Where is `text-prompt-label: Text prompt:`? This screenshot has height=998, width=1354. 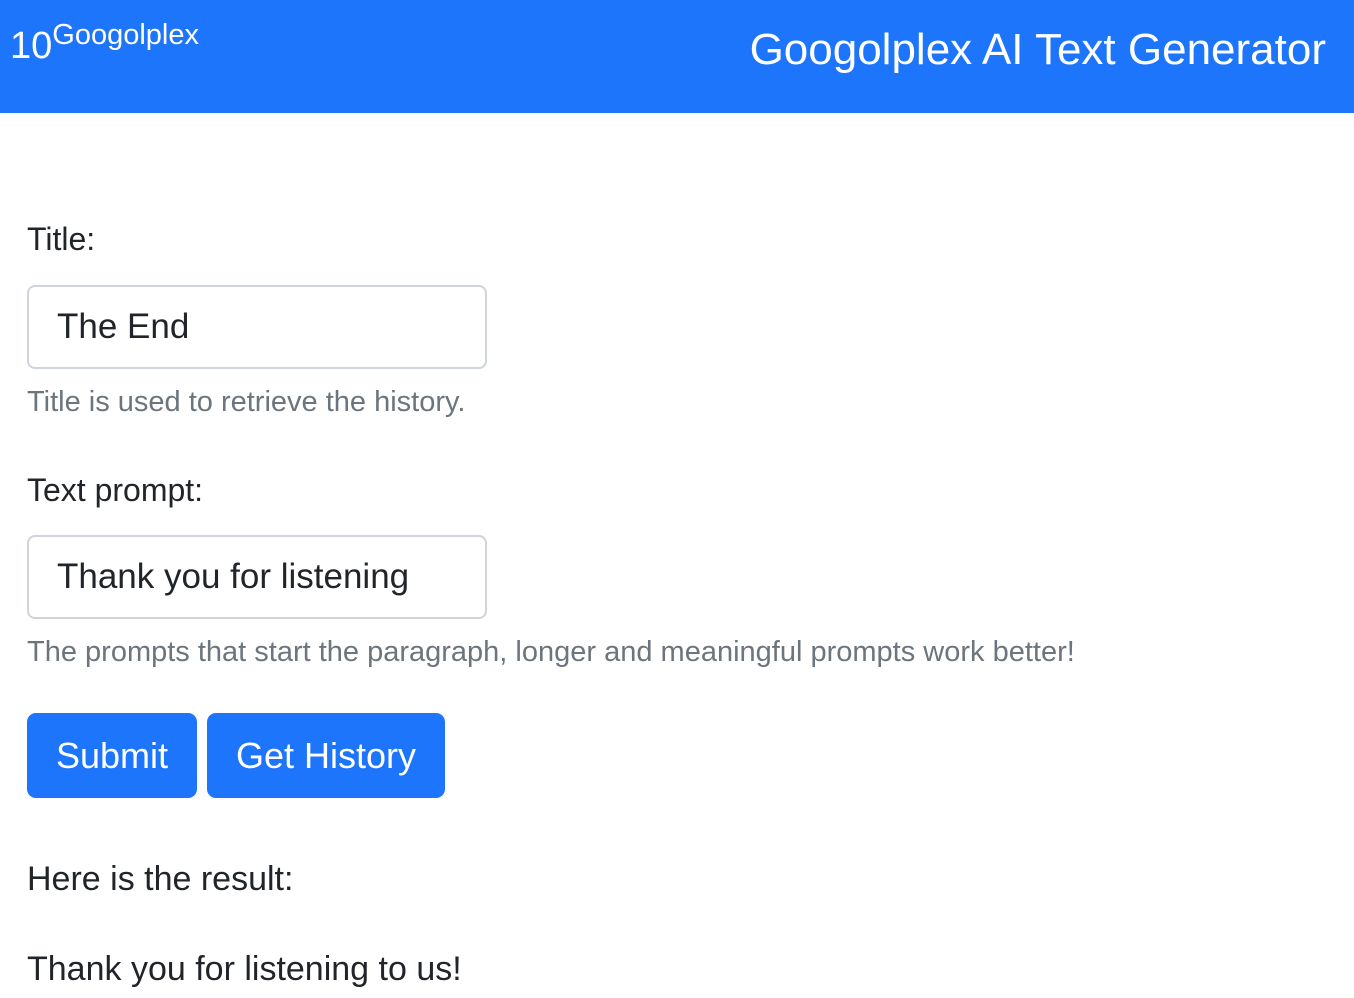
text-prompt-label: Text prompt: is located at coordinates (115, 490).